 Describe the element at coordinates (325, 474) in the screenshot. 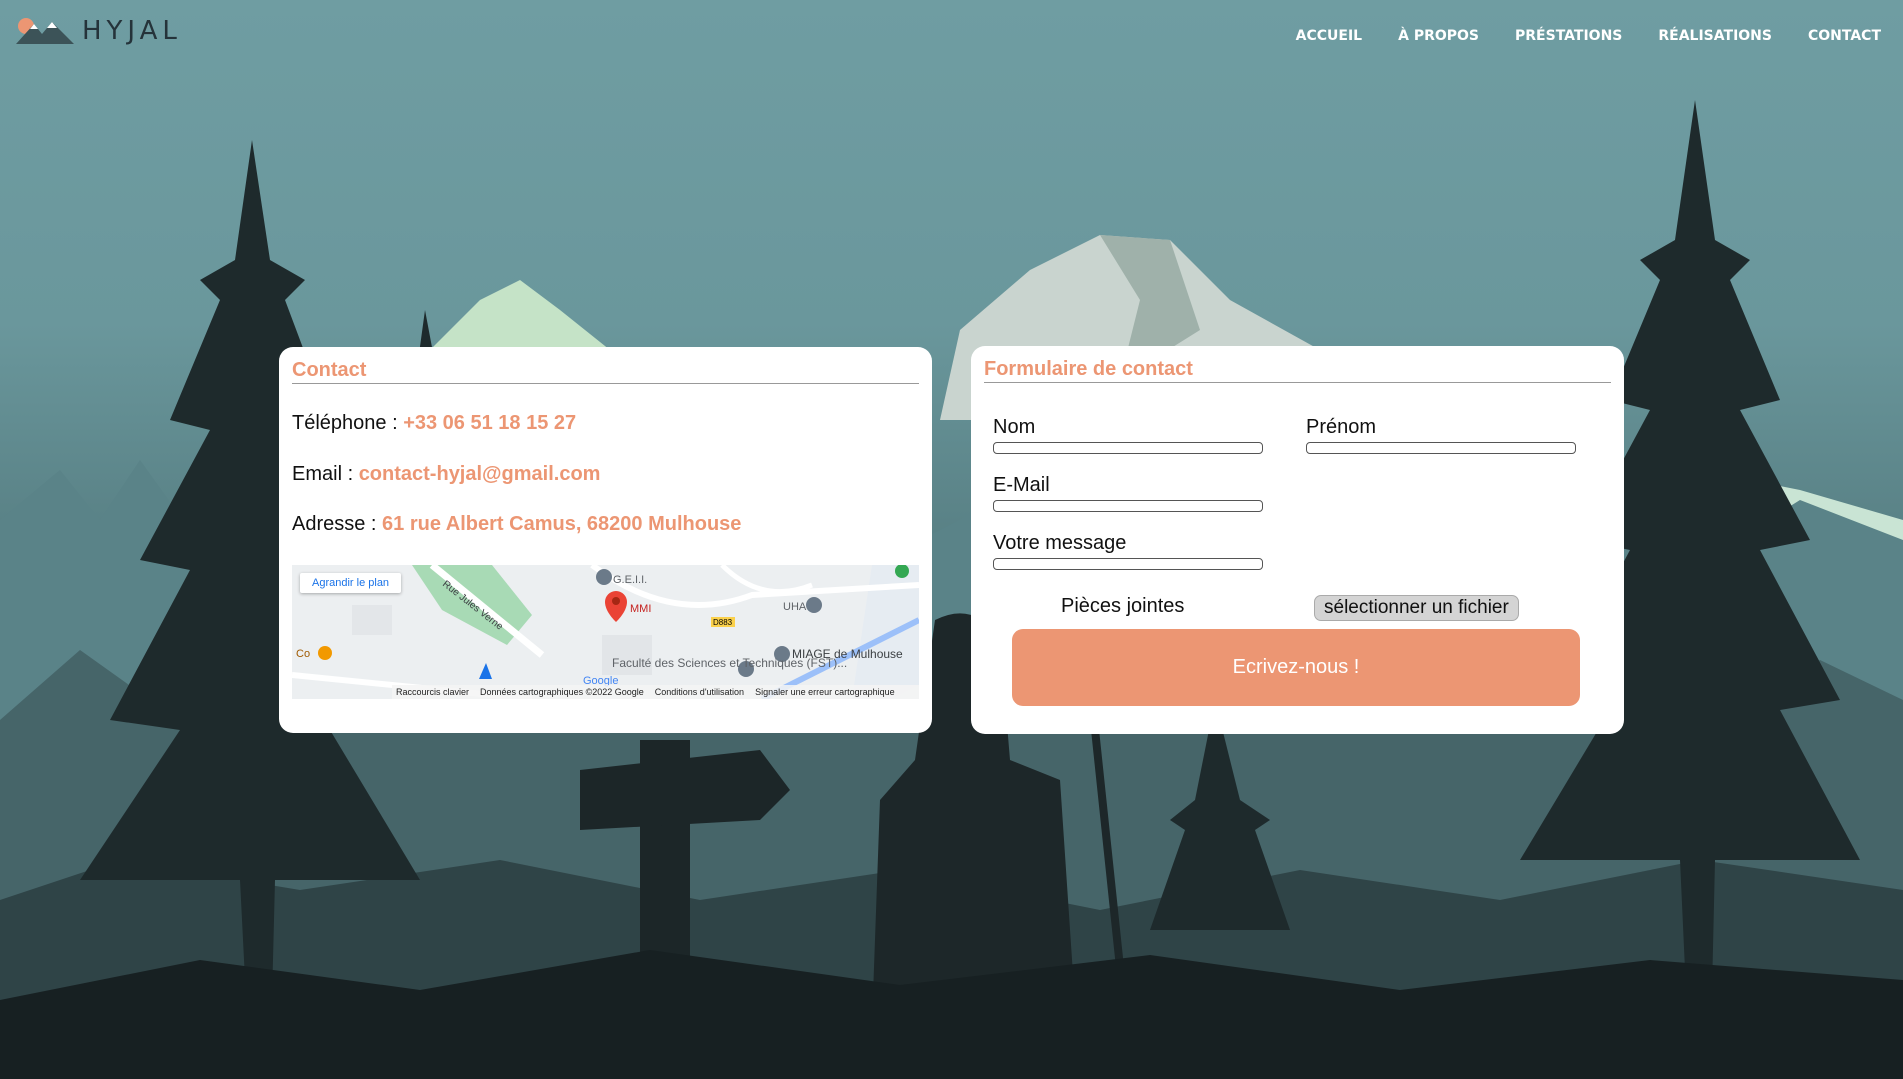

I see `email-label: Email :` at that location.